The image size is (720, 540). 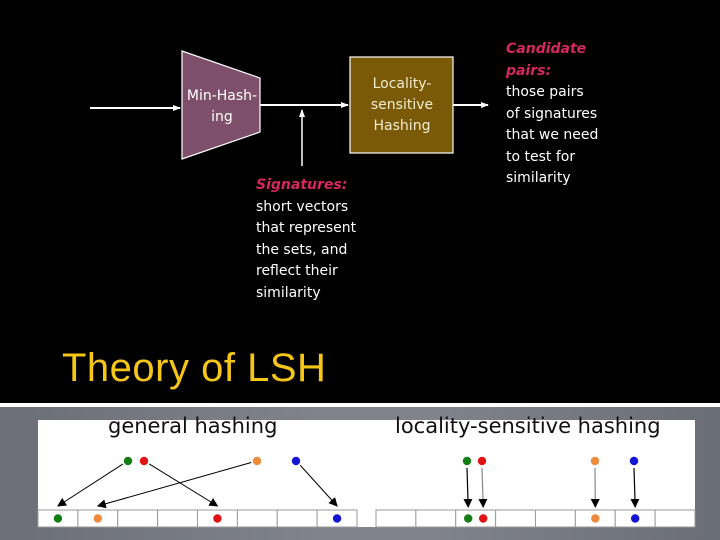 What do you see at coordinates (366, 492) in the screenshot?
I see `hashing-comparison-graphic` at bounding box center [366, 492].